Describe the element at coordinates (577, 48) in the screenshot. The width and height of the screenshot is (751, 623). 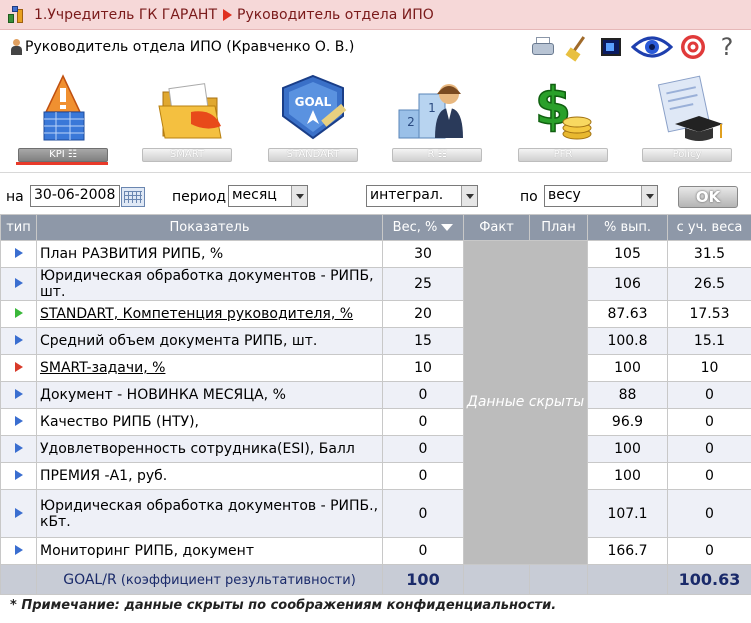
I see `broom-icon` at that location.